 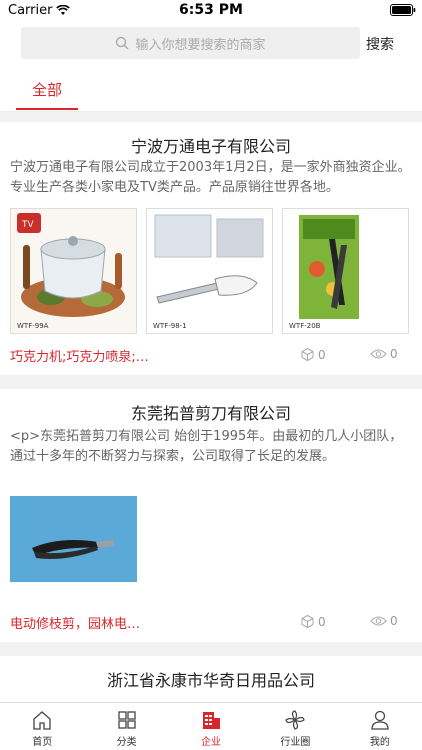 What do you see at coordinates (345, 271) in the screenshot?
I see `product-image: WTF-20B` at bounding box center [345, 271].